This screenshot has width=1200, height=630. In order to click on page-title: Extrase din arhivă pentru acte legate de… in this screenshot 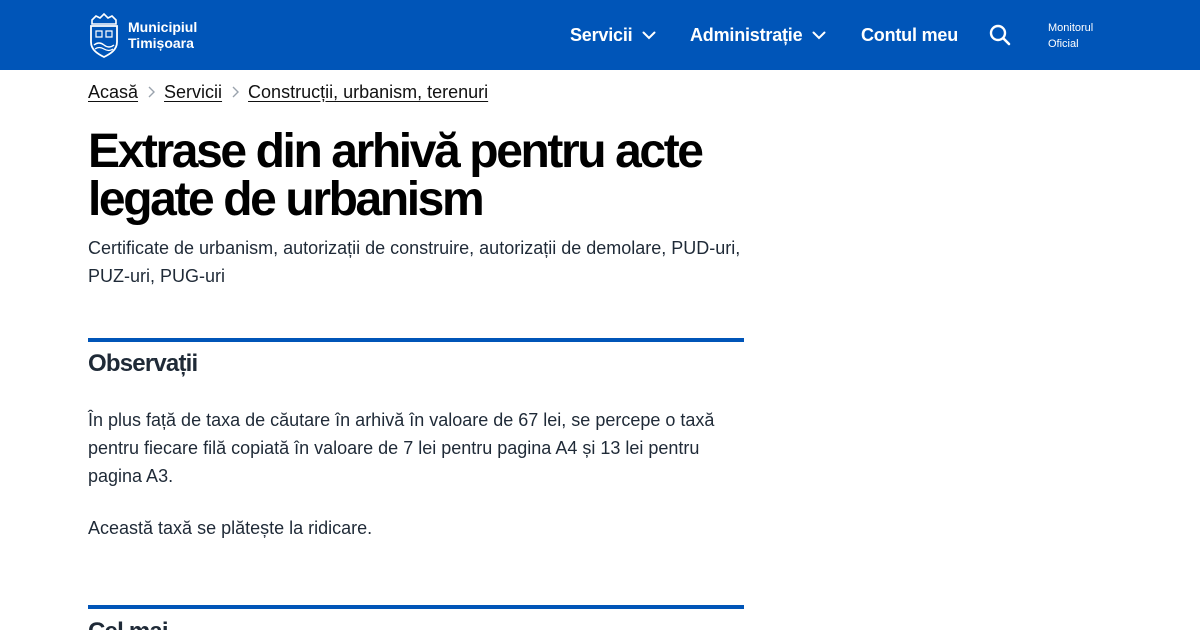, I will do `click(396, 175)`.